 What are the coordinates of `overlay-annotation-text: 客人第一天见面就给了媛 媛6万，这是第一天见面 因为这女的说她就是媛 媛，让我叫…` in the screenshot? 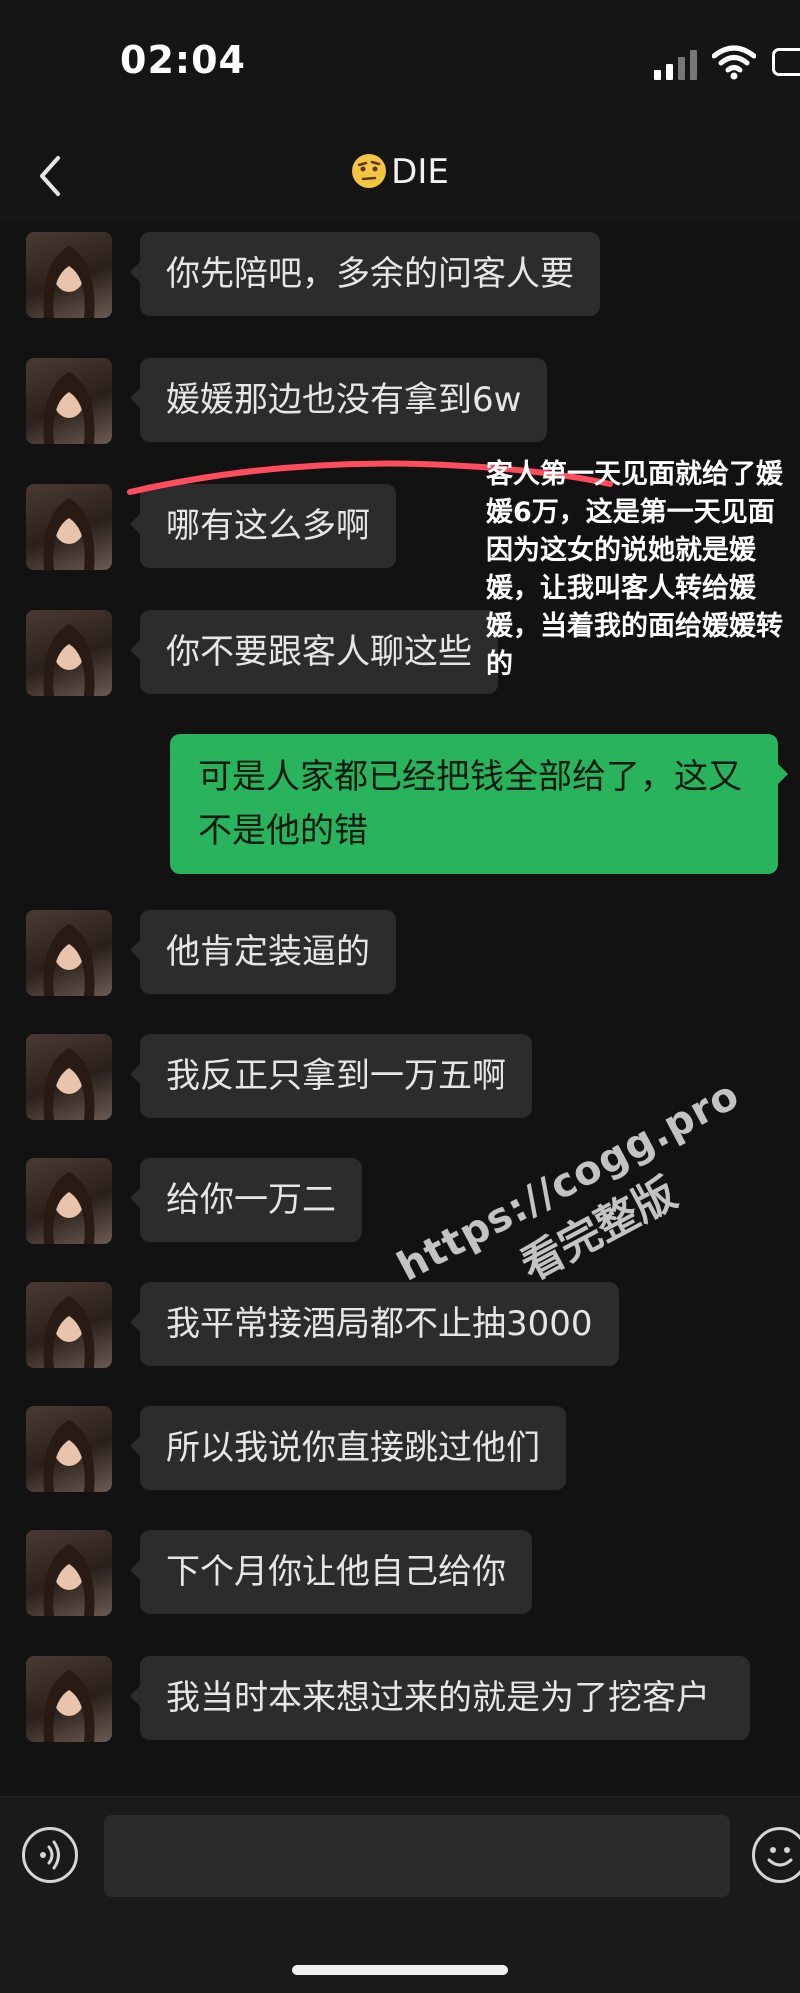 It's located at (634, 569).